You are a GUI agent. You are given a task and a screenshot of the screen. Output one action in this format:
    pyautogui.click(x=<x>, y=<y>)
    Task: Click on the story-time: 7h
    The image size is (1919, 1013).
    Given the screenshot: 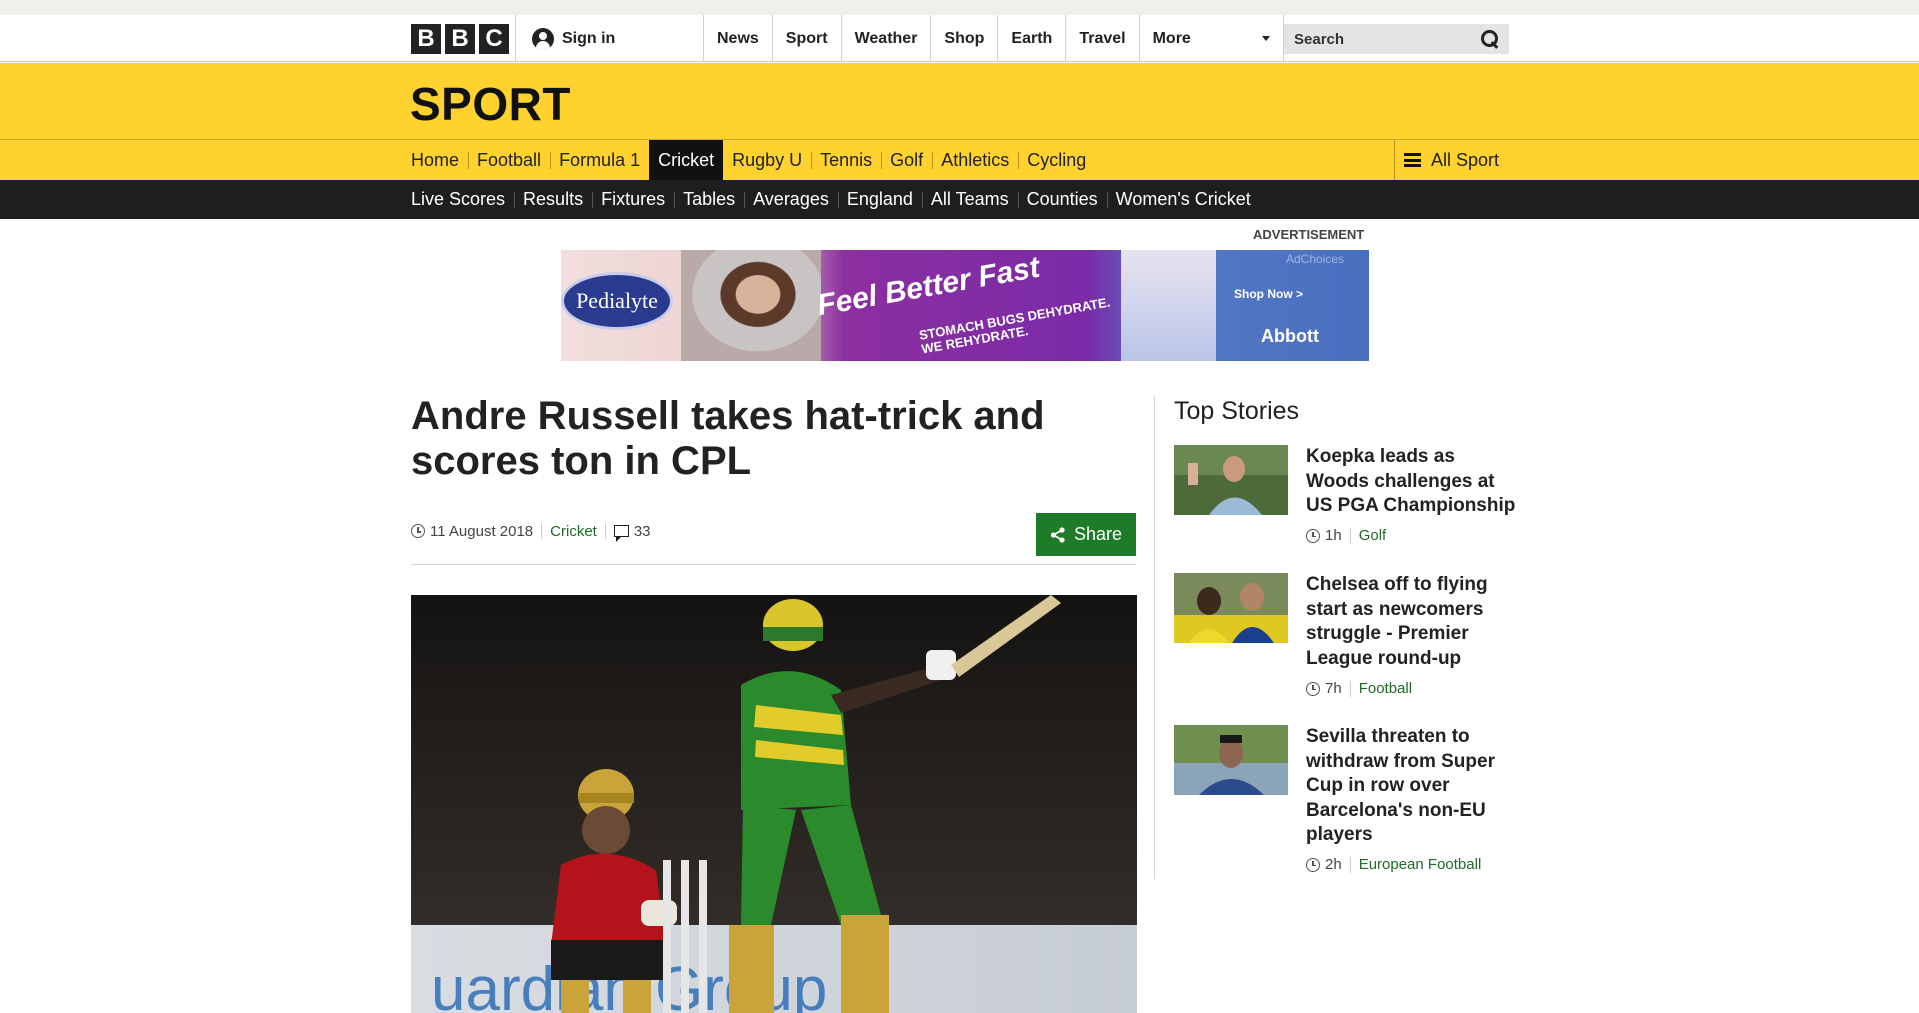 What is the action you would take?
    pyautogui.click(x=1333, y=688)
    